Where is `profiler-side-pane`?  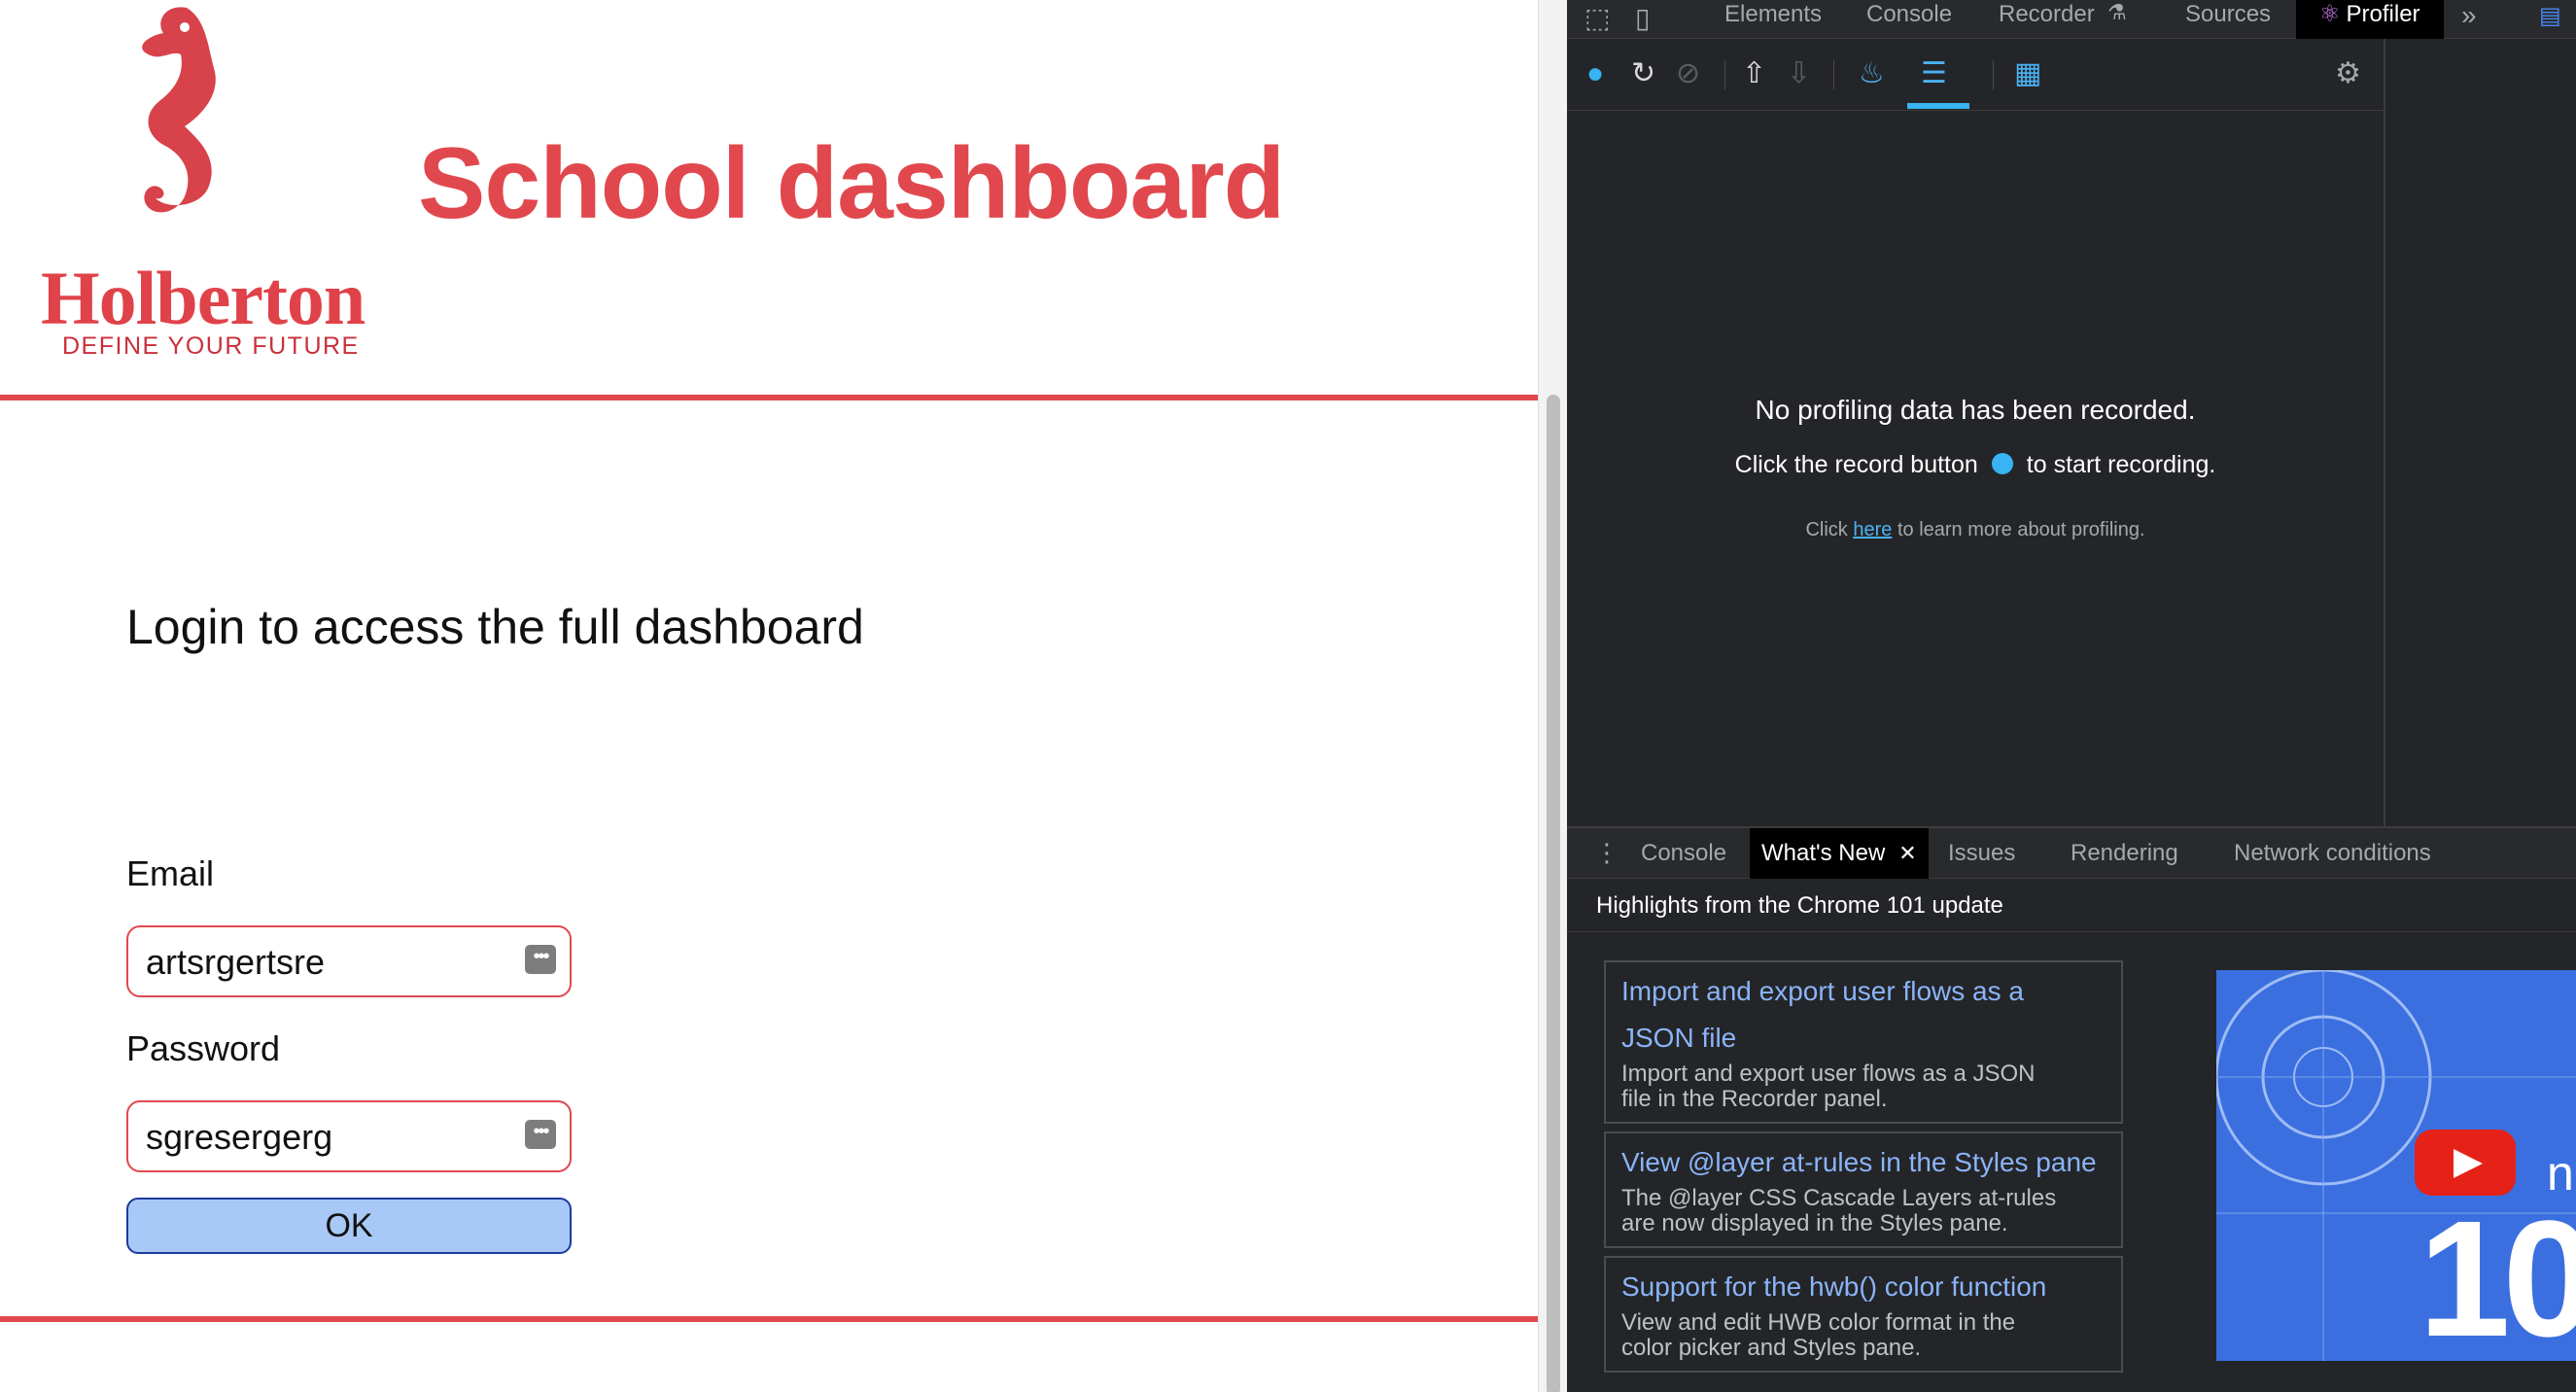
profiler-side-pane is located at coordinates (2480, 432).